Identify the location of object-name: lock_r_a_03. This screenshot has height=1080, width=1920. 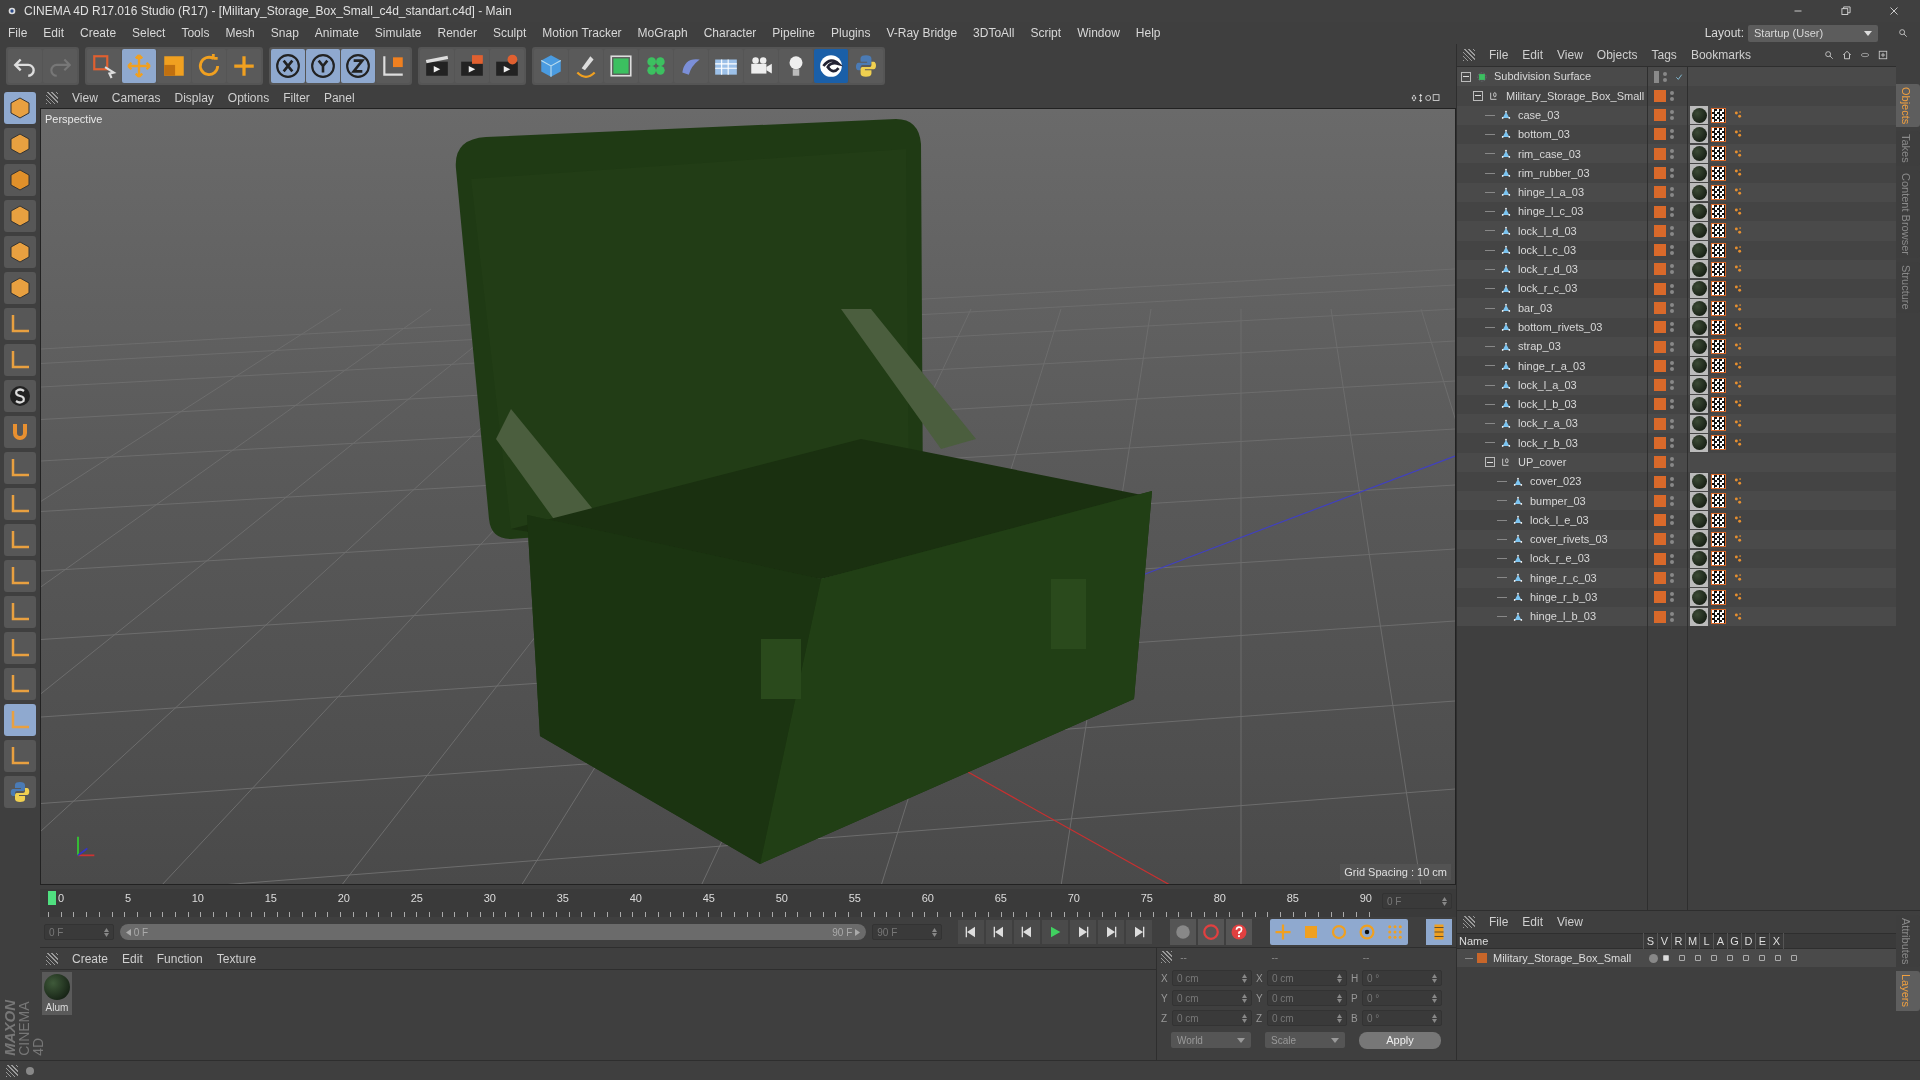
(1548, 423).